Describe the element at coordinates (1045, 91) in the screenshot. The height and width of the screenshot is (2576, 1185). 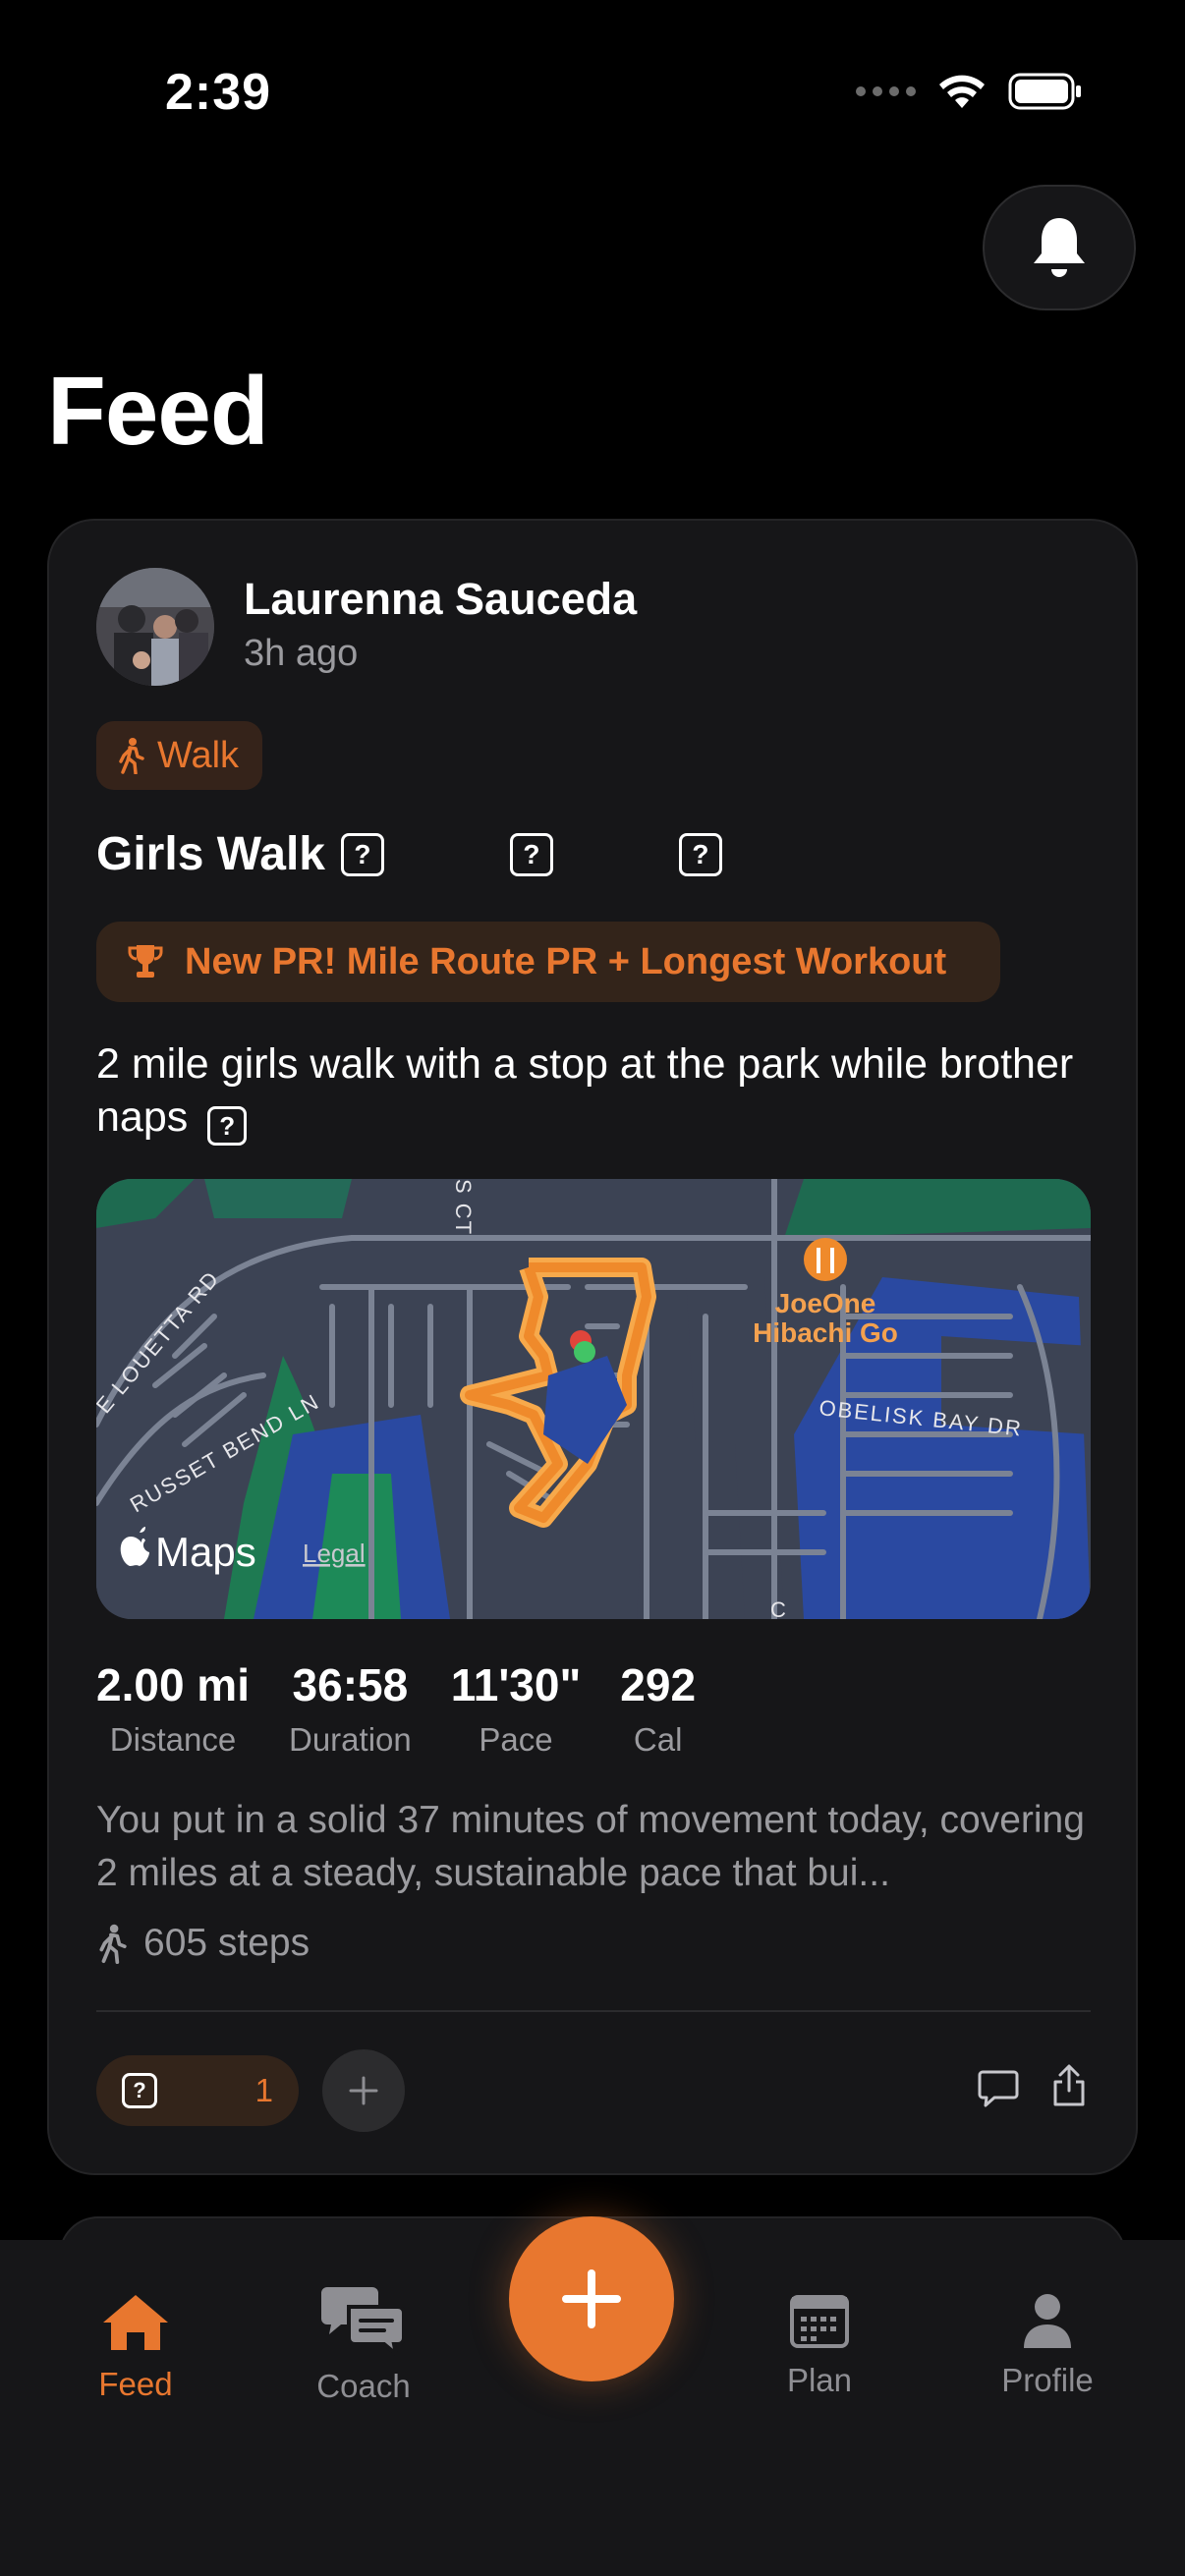
I see `battery-icon` at that location.